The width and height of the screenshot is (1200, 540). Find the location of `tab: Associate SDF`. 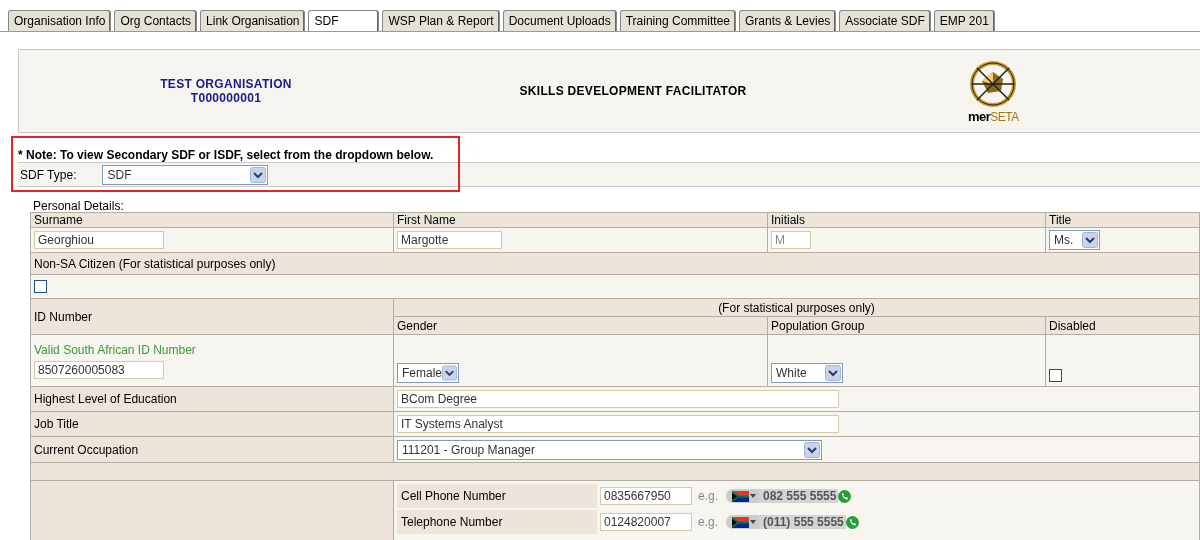

tab: Associate SDF is located at coordinates (885, 20).